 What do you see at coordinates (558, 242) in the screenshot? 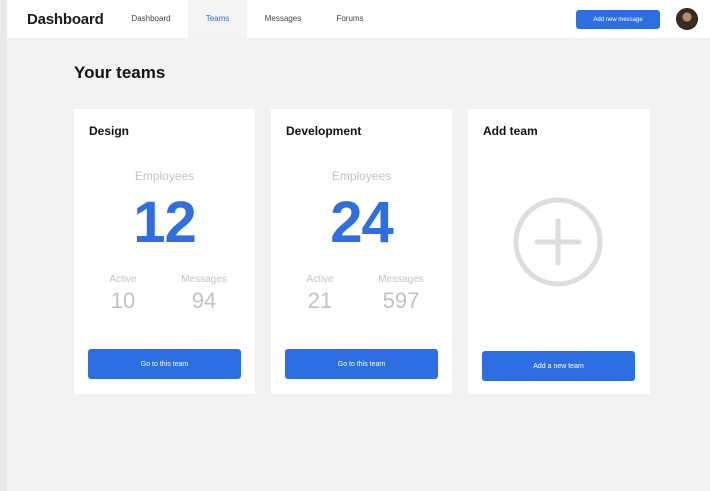
I see `plus-circle-icon` at bounding box center [558, 242].